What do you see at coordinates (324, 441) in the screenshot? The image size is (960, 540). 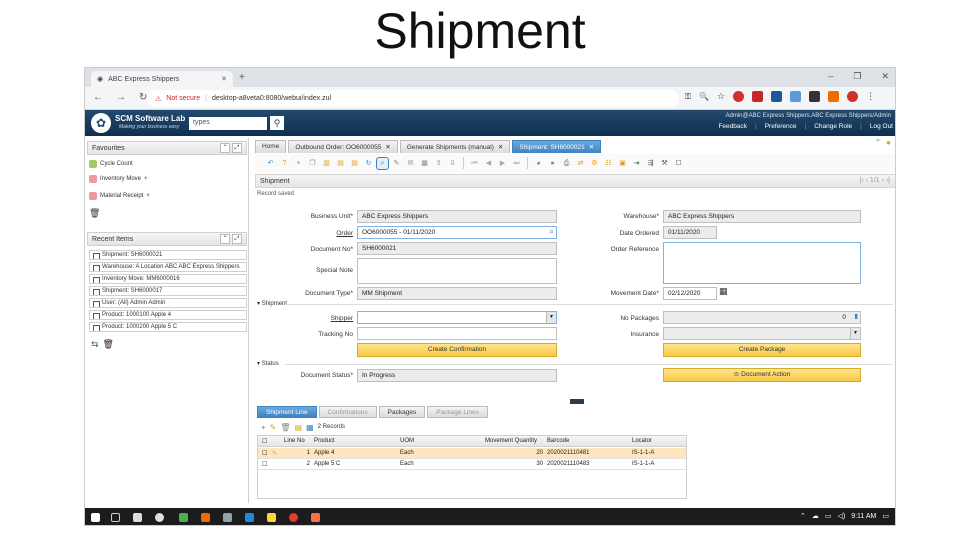 I see `column-header: Product` at bounding box center [324, 441].